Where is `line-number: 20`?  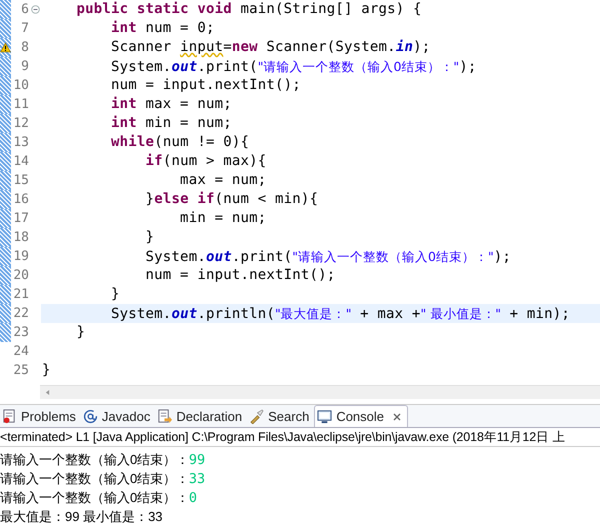 line-number: 20 is located at coordinates (20, 276).